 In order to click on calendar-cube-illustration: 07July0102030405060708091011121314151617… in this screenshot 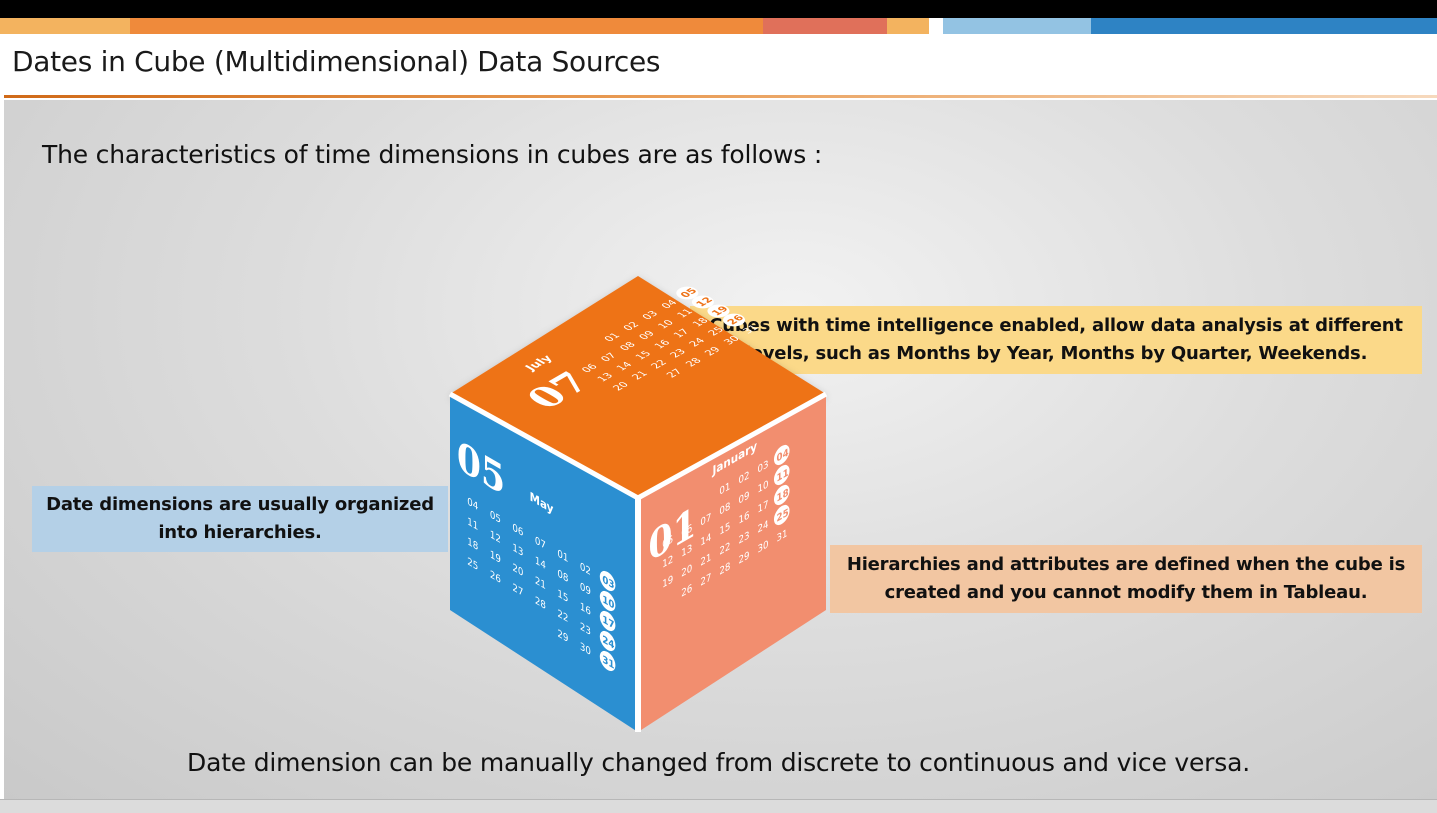, I will do `click(638, 504)`.